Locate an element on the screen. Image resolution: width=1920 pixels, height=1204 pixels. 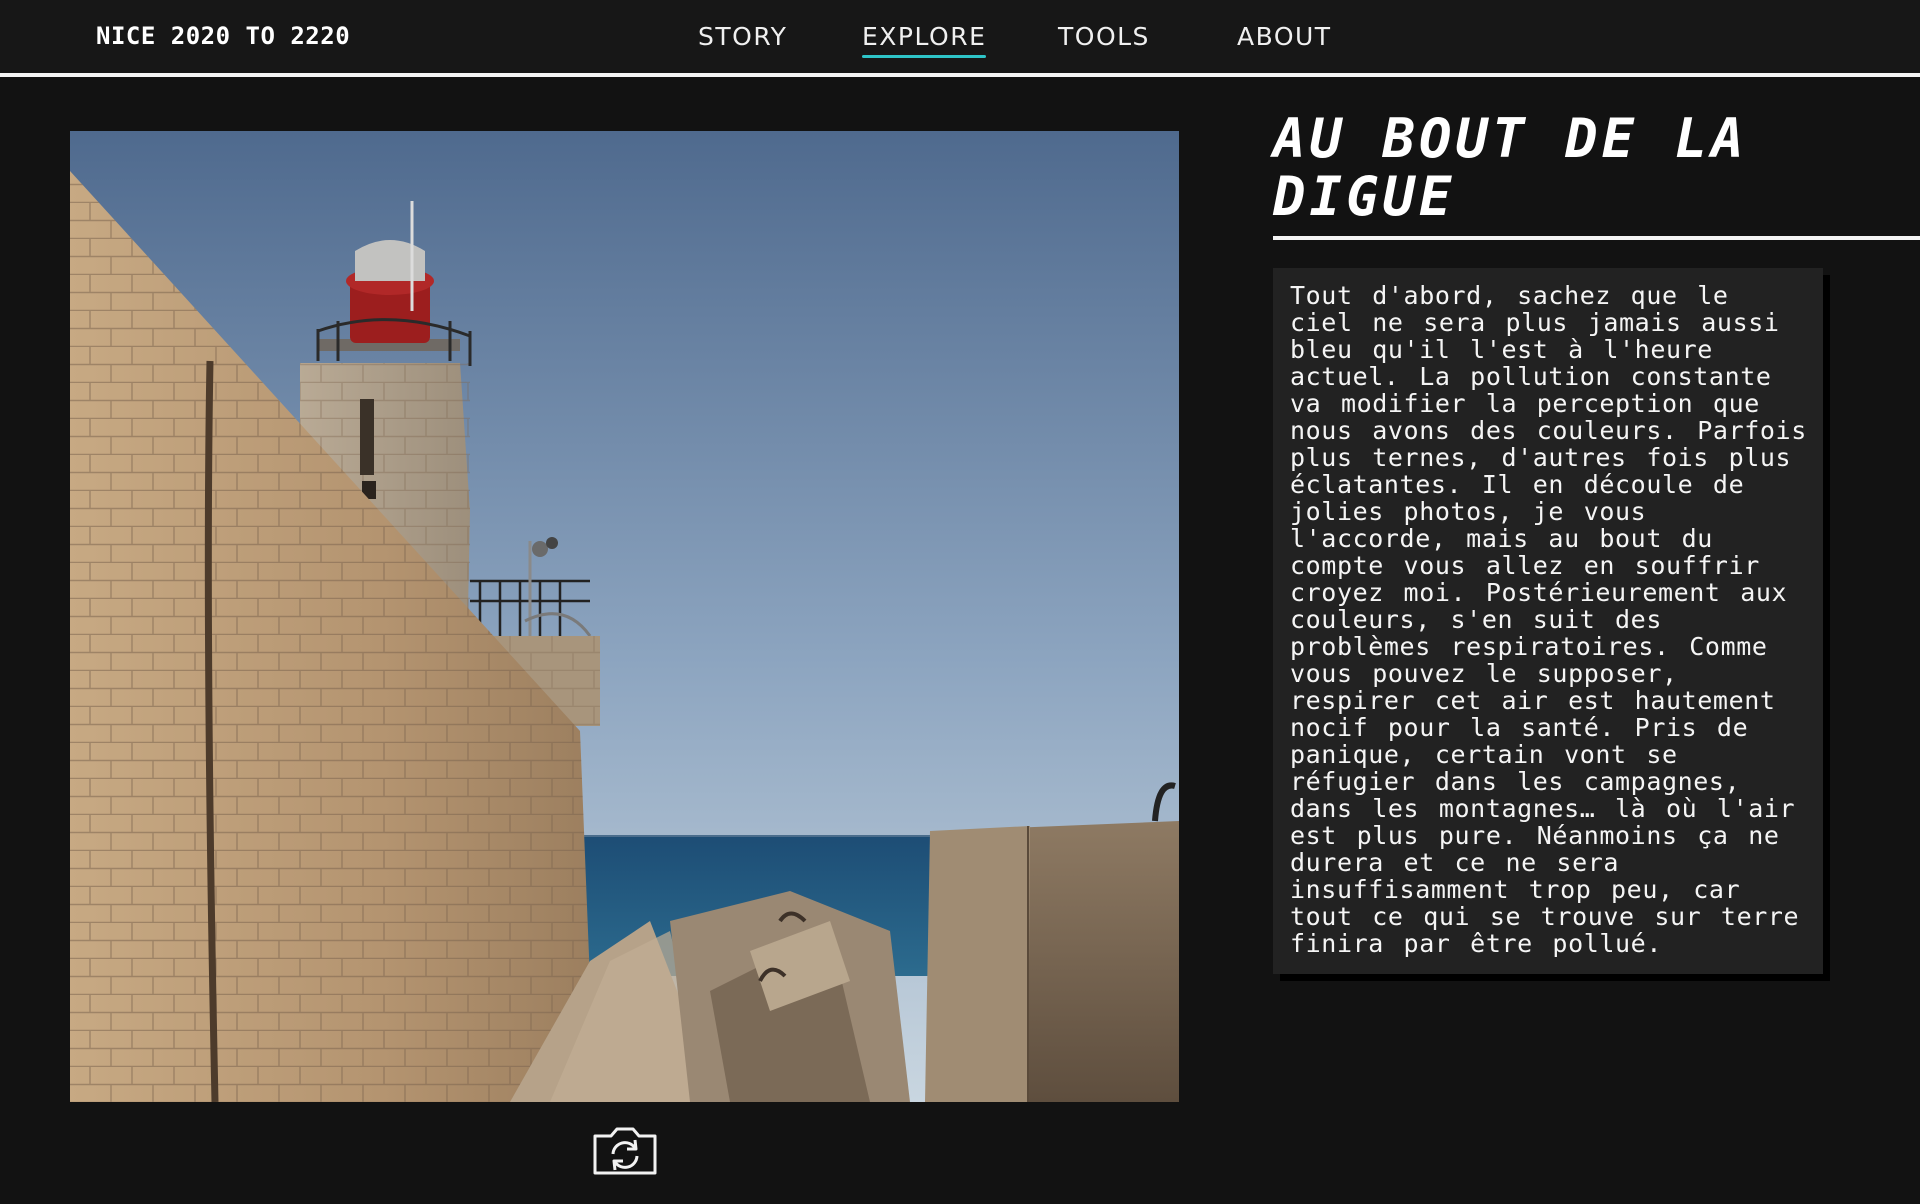
title-divider is located at coordinates (1596, 238).